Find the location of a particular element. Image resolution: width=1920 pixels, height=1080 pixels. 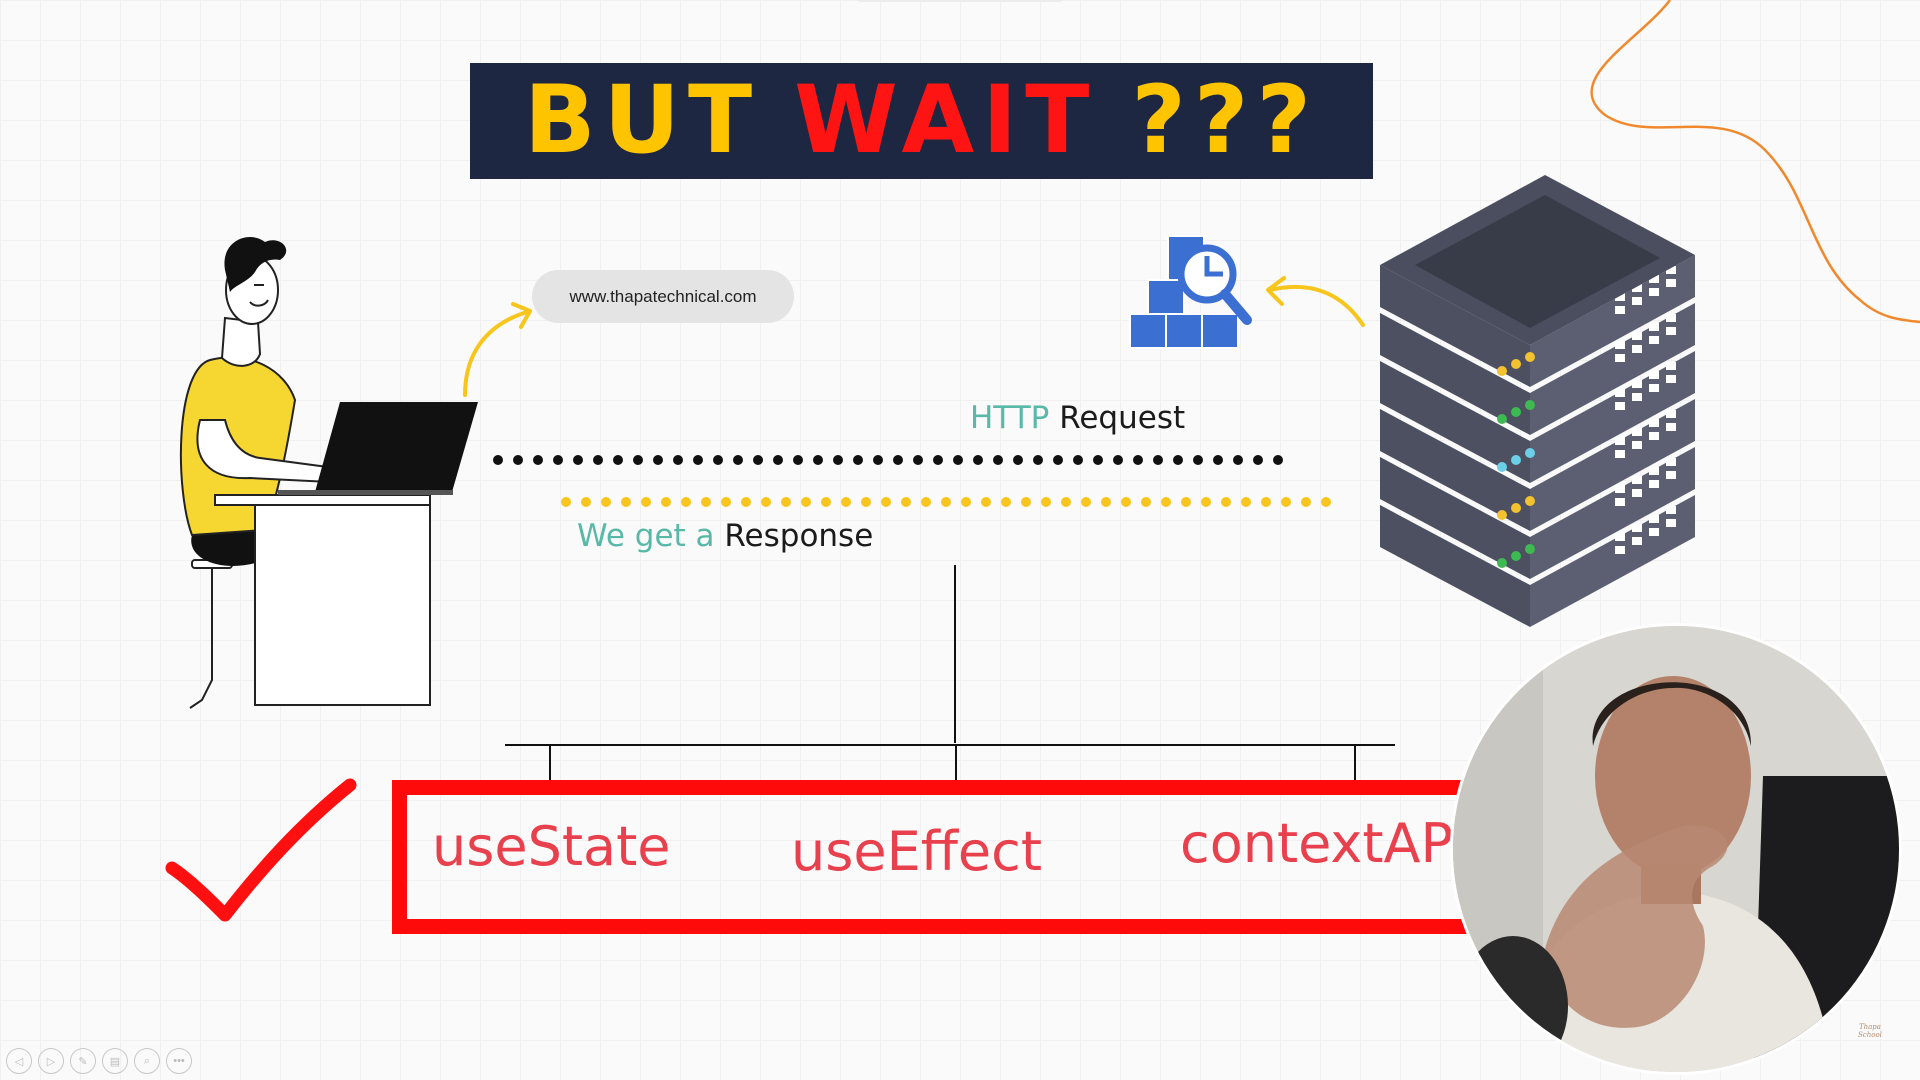

response-label: We get a Response is located at coordinates (725, 536).